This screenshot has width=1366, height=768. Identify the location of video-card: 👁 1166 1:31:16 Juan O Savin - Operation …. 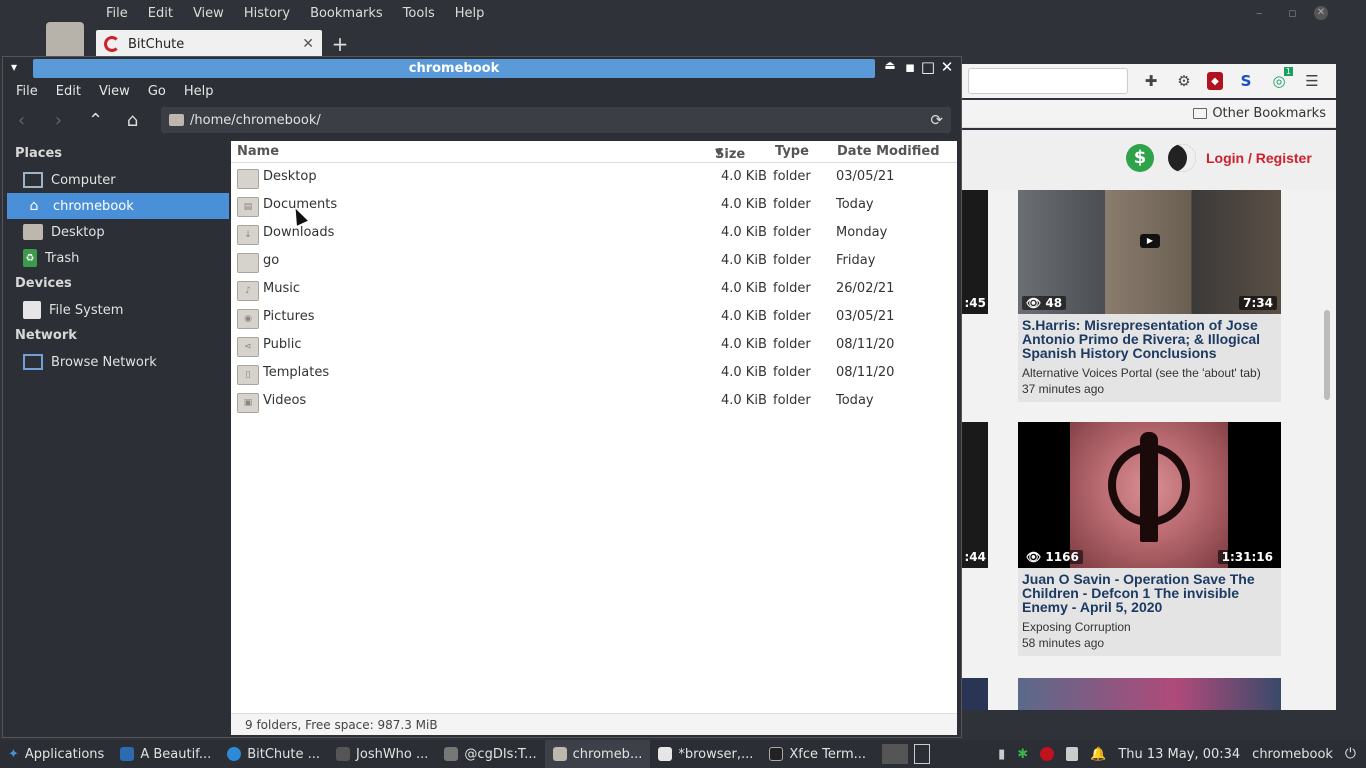
(1149, 539).